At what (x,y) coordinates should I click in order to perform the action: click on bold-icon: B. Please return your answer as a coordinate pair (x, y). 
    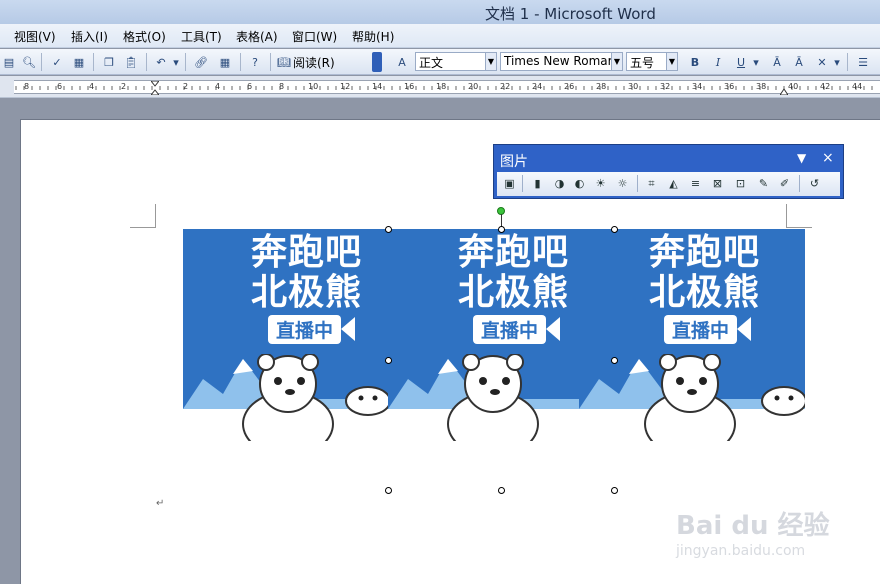
    Looking at the image, I should click on (695, 62).